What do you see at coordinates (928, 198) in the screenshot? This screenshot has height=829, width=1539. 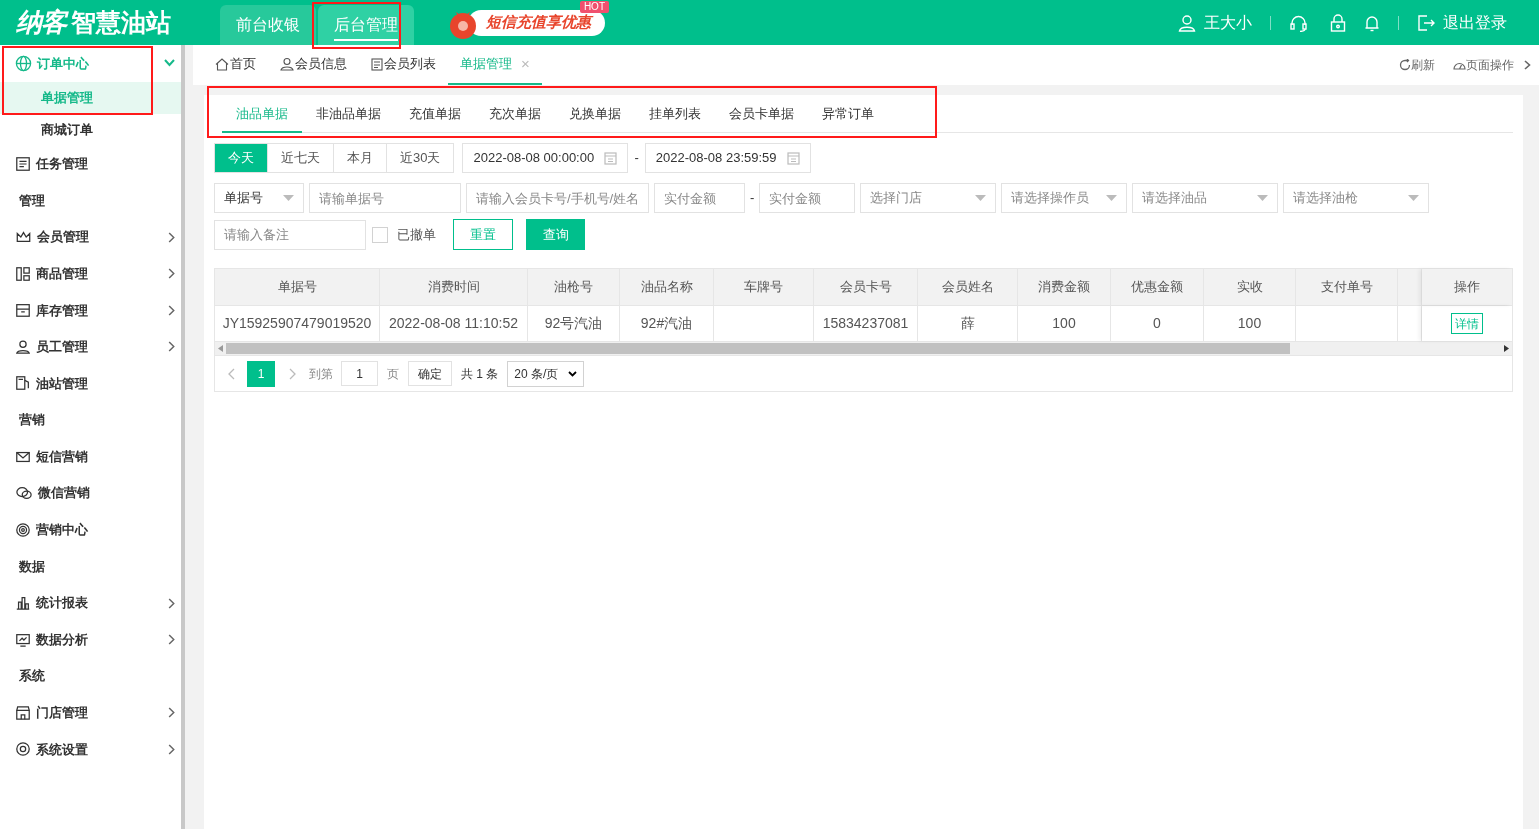 I see `filter-select: 选择门店` at bounding box center [928, 198].